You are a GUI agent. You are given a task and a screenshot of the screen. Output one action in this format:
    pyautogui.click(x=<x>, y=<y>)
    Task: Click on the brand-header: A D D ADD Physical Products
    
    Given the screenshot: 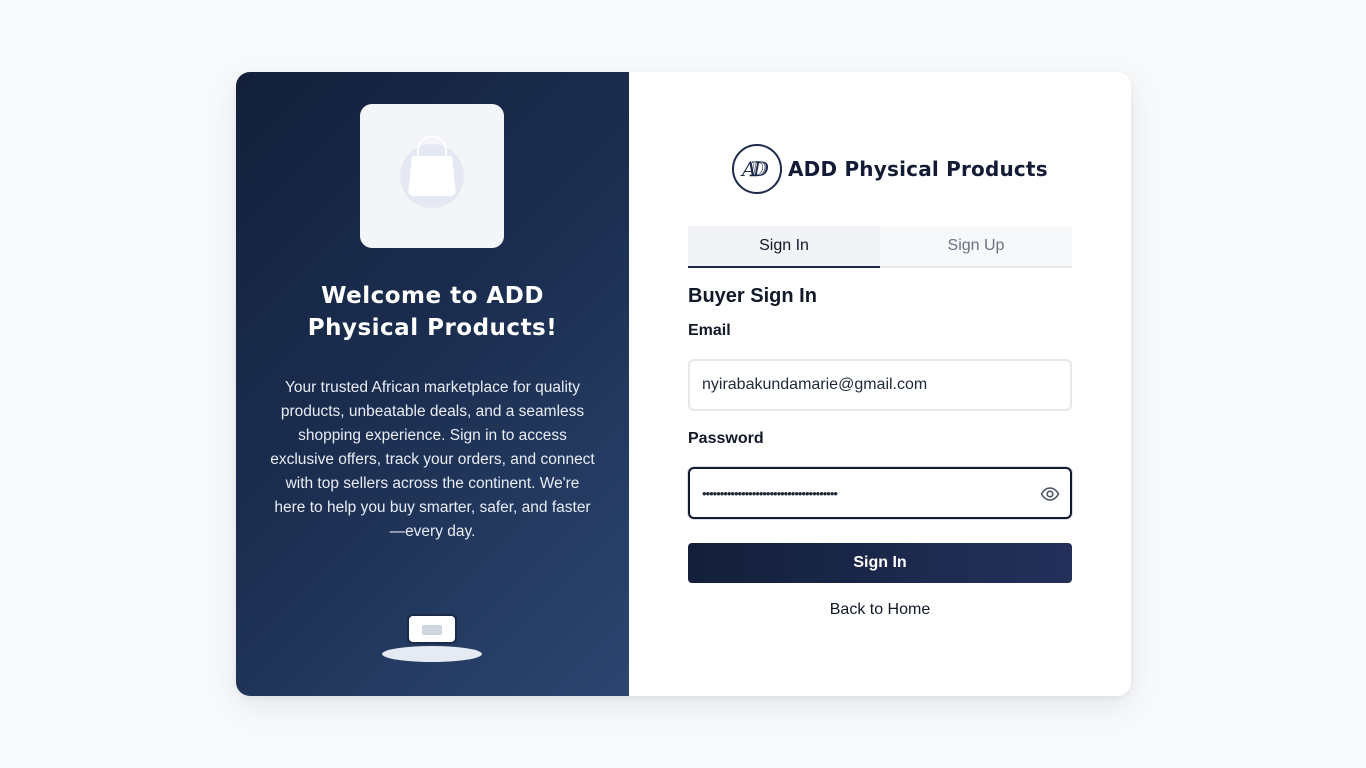 What is the action you would take?
    pyautogui.click(x=890, y=169)
    